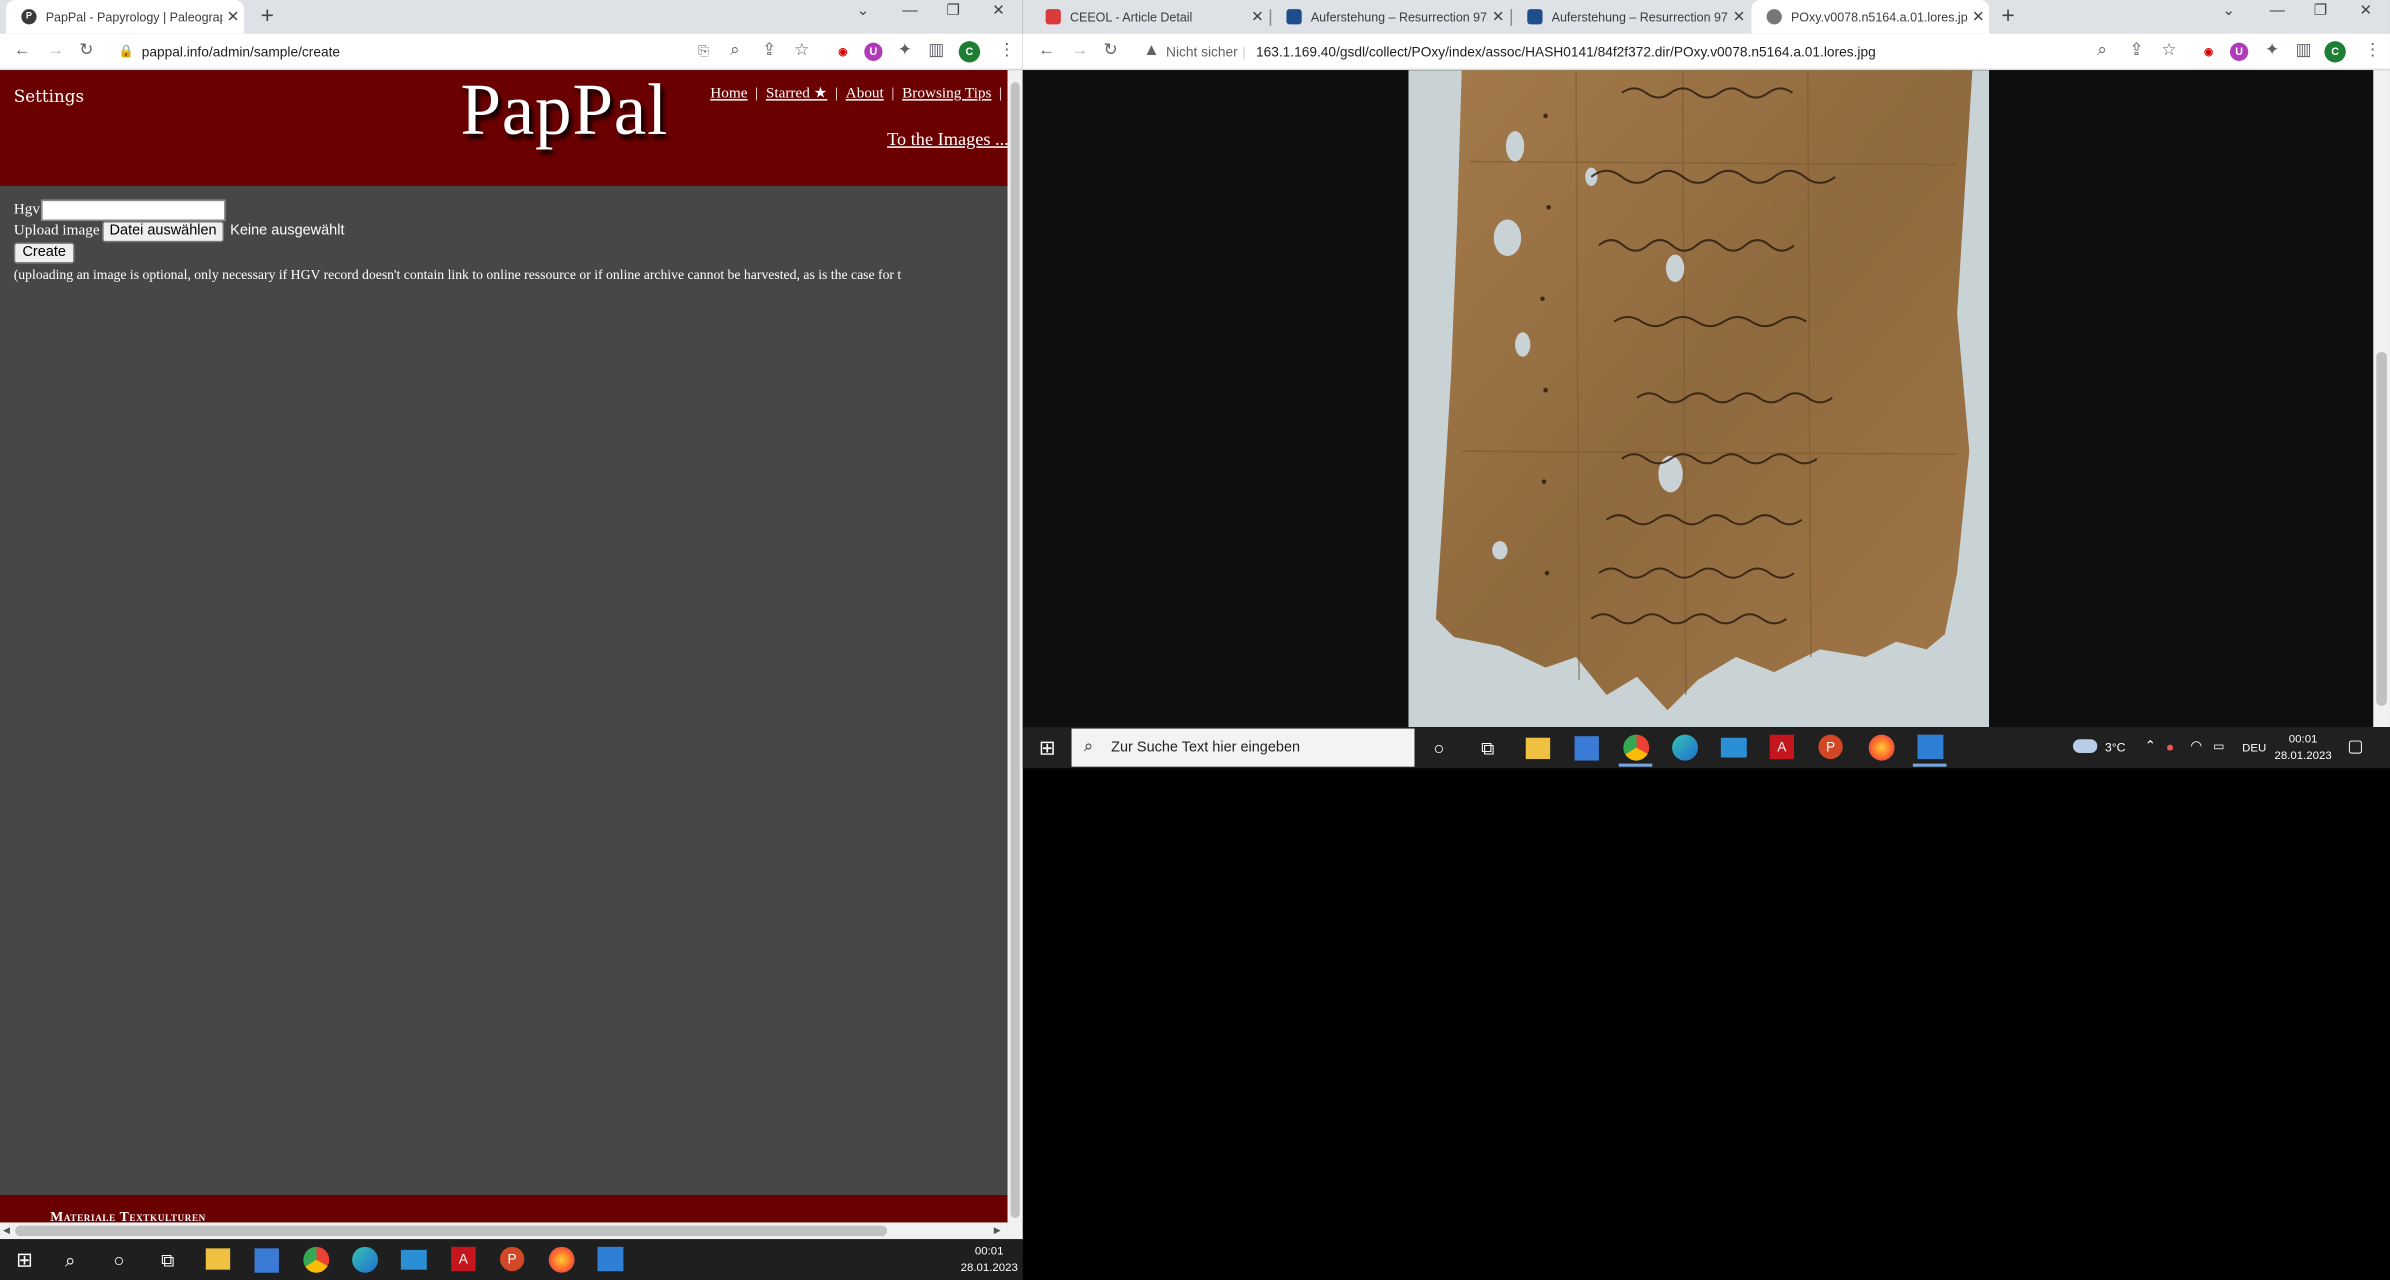 The height and width of the screenshot is (1280, 2390). I want to click on translate-icon: ⎘, so click(703, 50).